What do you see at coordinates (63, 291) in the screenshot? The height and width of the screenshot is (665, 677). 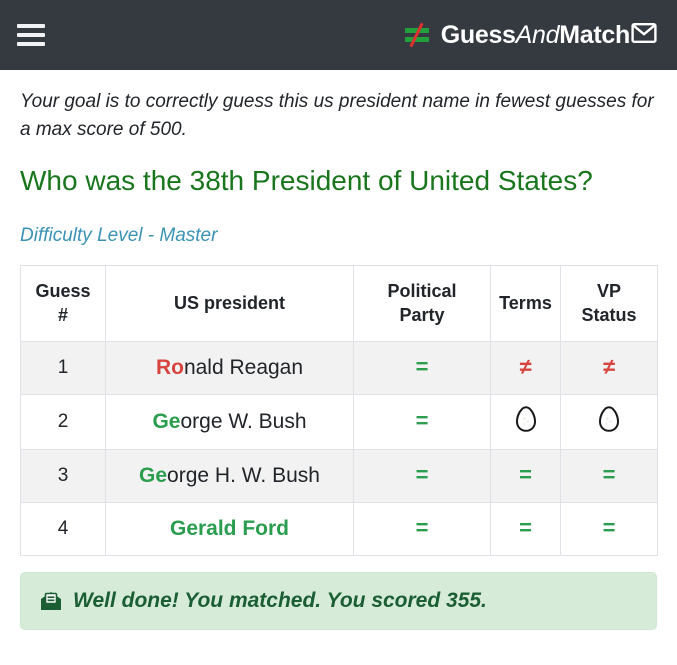 I see `header-line: Guess` at bounding box center [63, 291].